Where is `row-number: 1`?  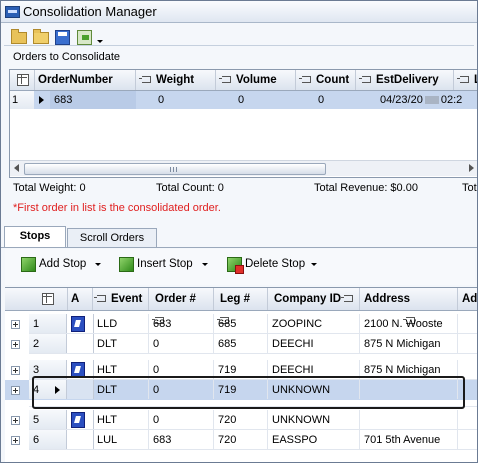 row-number: 1 is located at coordinates (22, 100).